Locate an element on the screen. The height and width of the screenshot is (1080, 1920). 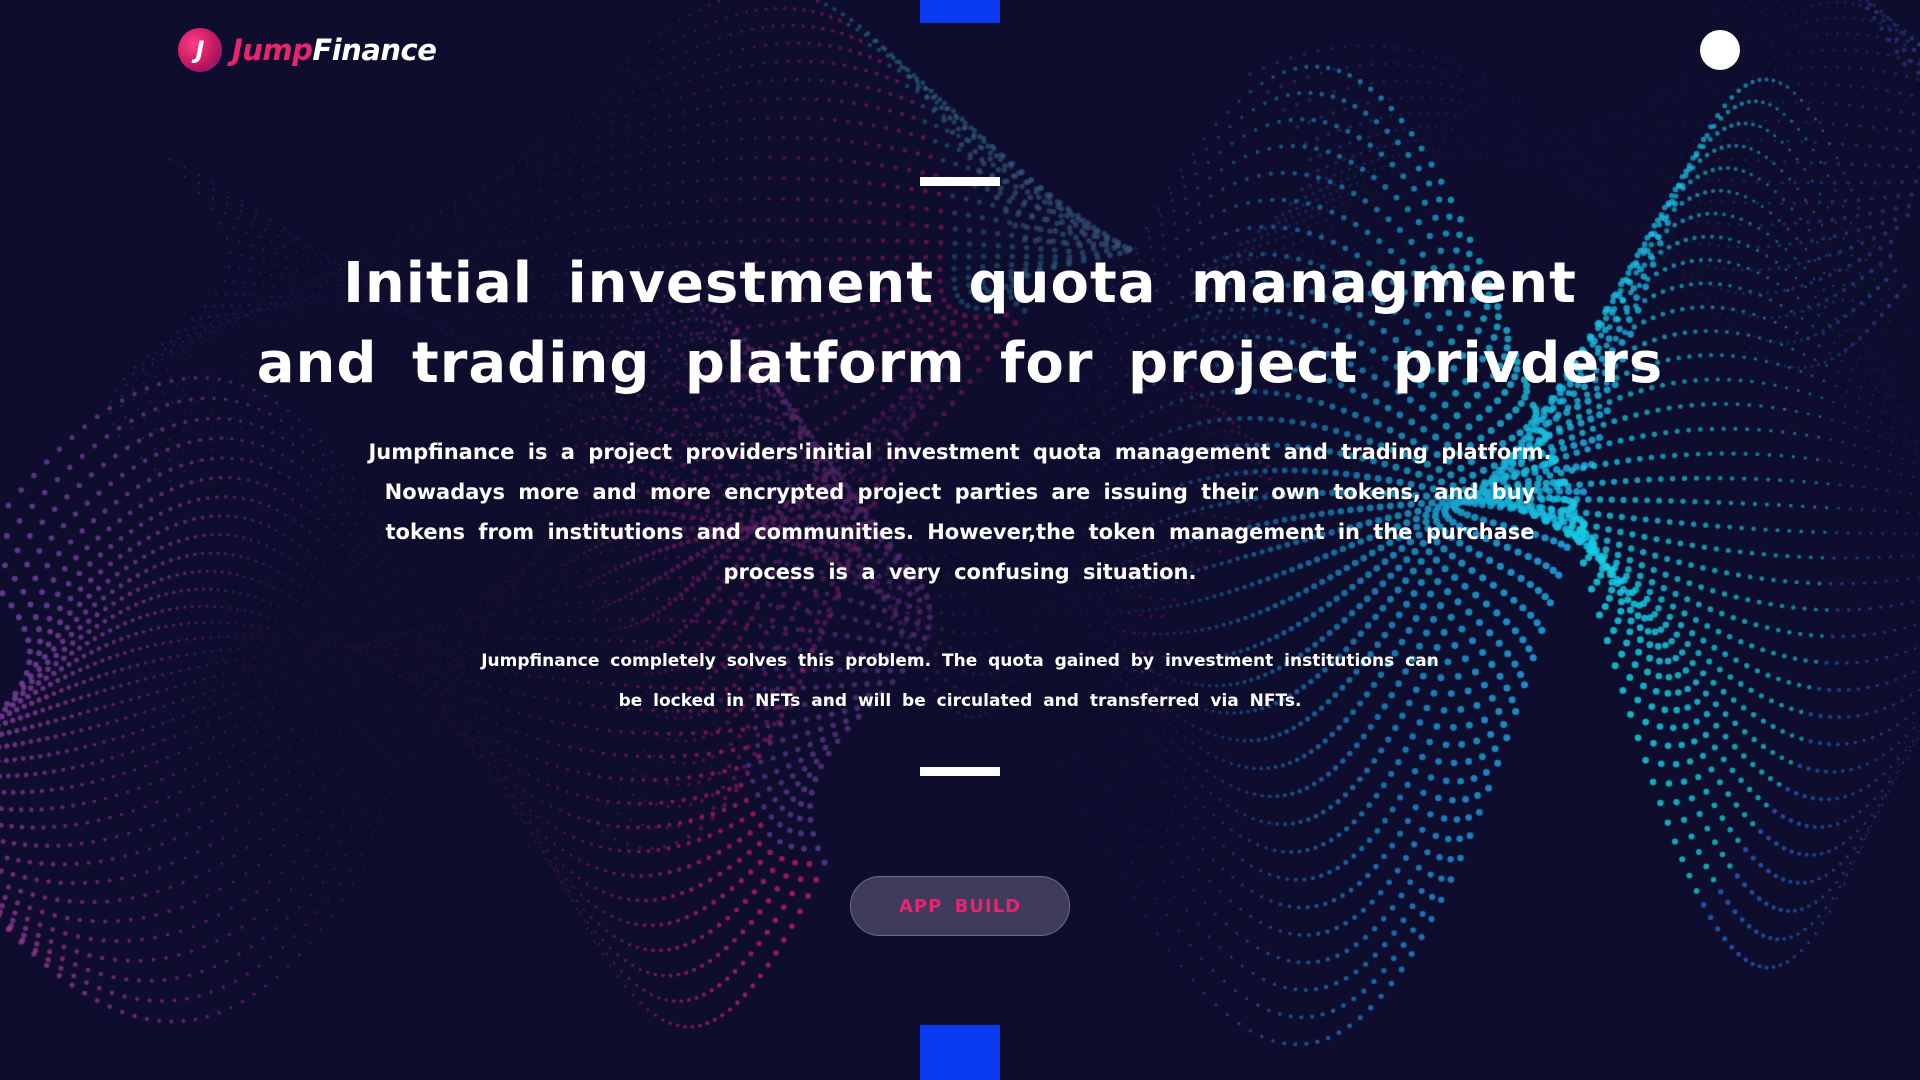
logo-badge-icon: J is located at coordinates (200, 50).